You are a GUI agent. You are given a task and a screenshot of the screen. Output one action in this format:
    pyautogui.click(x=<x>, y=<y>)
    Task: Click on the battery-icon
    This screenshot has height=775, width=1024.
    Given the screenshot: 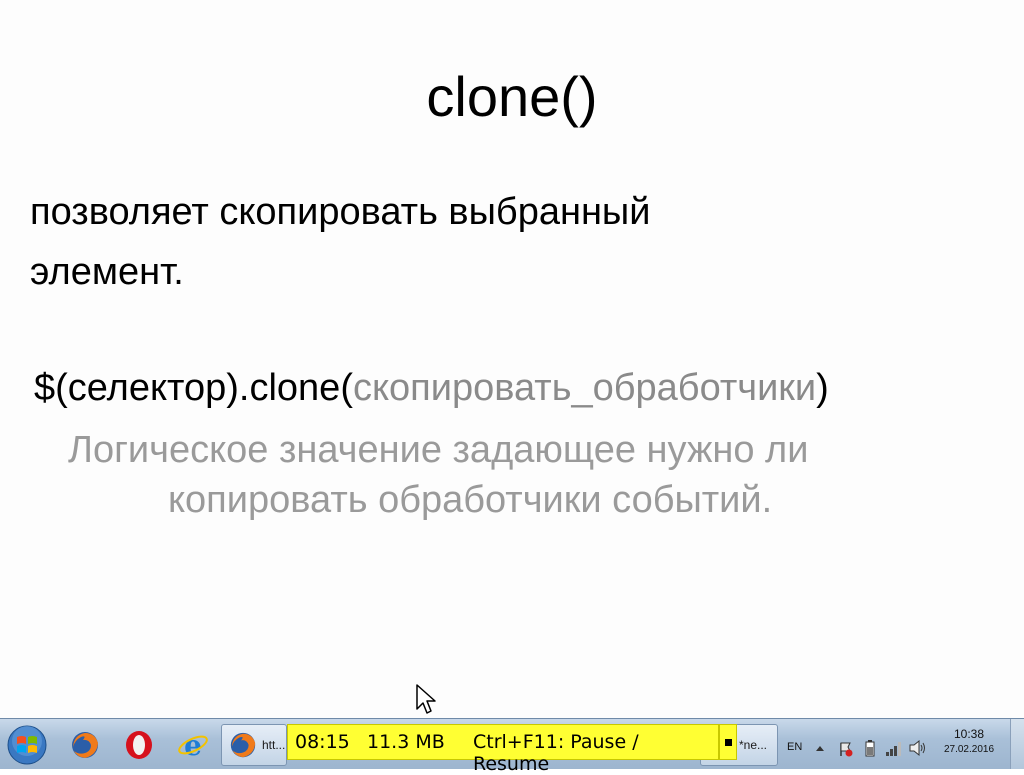 What is the action you would take?
    pyautogui.click(x=870, y=748)
    